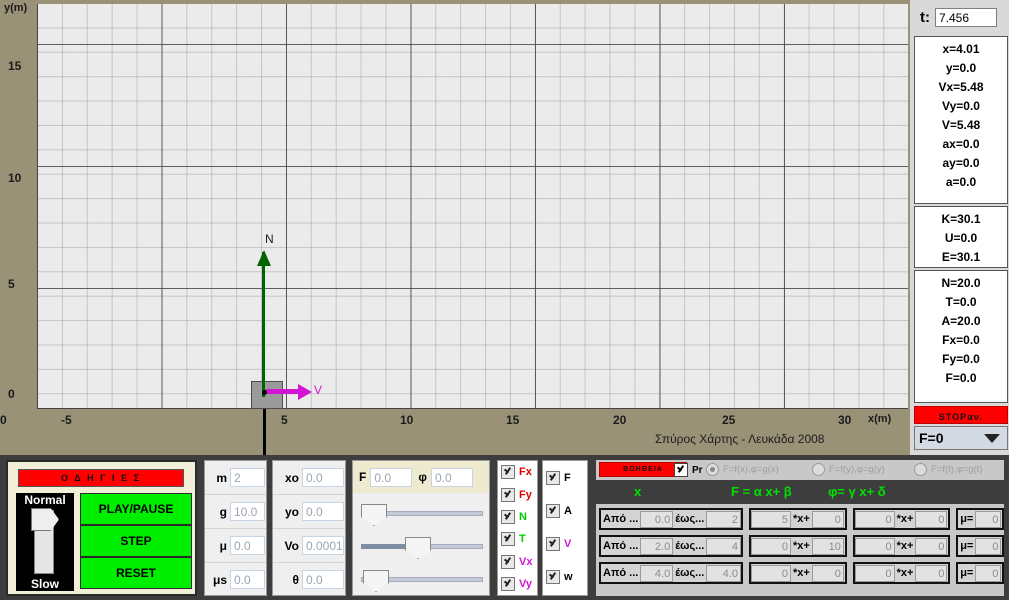 This screenshot has height=600, width=1009. Describe the element at coordinates (15, 66) in the screenshot. I see `y-tick-15: 15` at that location.